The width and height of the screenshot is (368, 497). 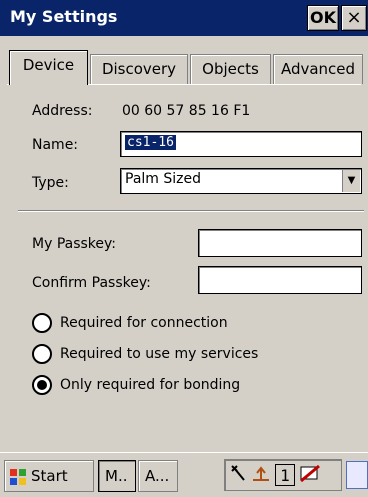 What do you see at coordinates (261, 475) in the screenshot?
I see `connection-icon` at bounding box center [261, 475].